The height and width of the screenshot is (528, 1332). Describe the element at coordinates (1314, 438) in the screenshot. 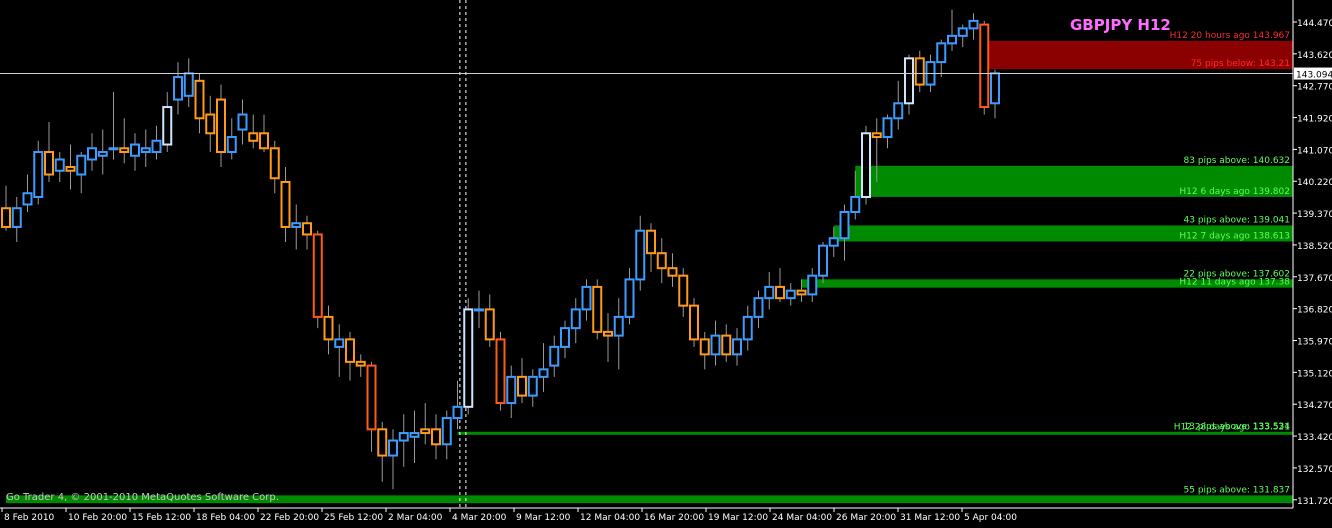

I see `y-tick-label: 133.420` at that location.